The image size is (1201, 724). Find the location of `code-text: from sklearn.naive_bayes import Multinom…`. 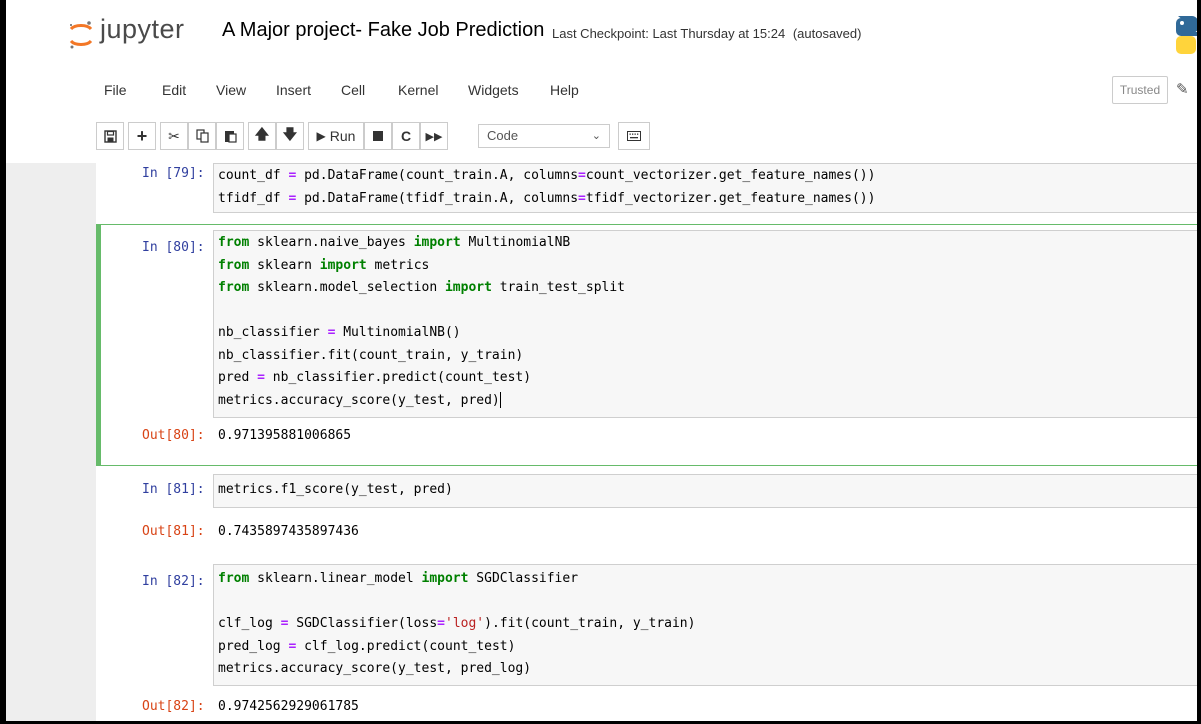

code-text: from sklearn.naive_bayes import Multinom… is located at coordinates (422, 321).